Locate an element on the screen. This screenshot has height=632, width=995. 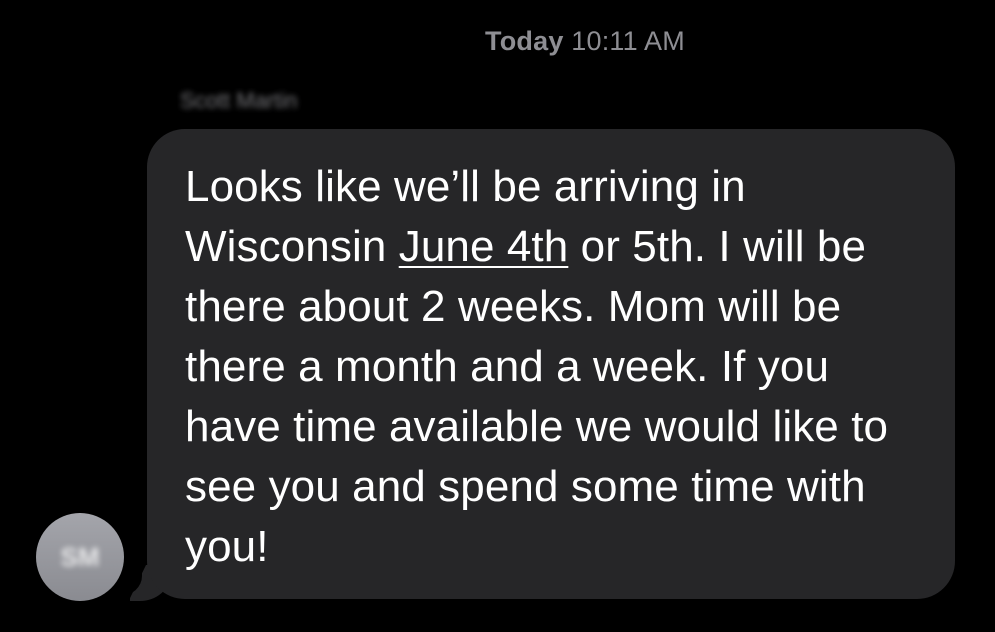
sender-avatar: SM is located at coordinates (80, 557).